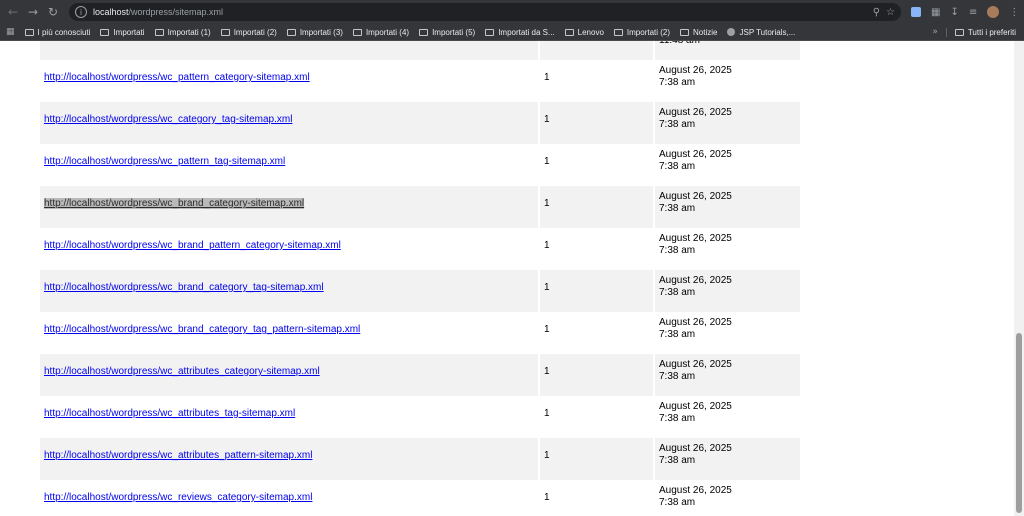 This screenshot has width=1024, height=516. I want to click on scrollbar, so click(1019, 278).